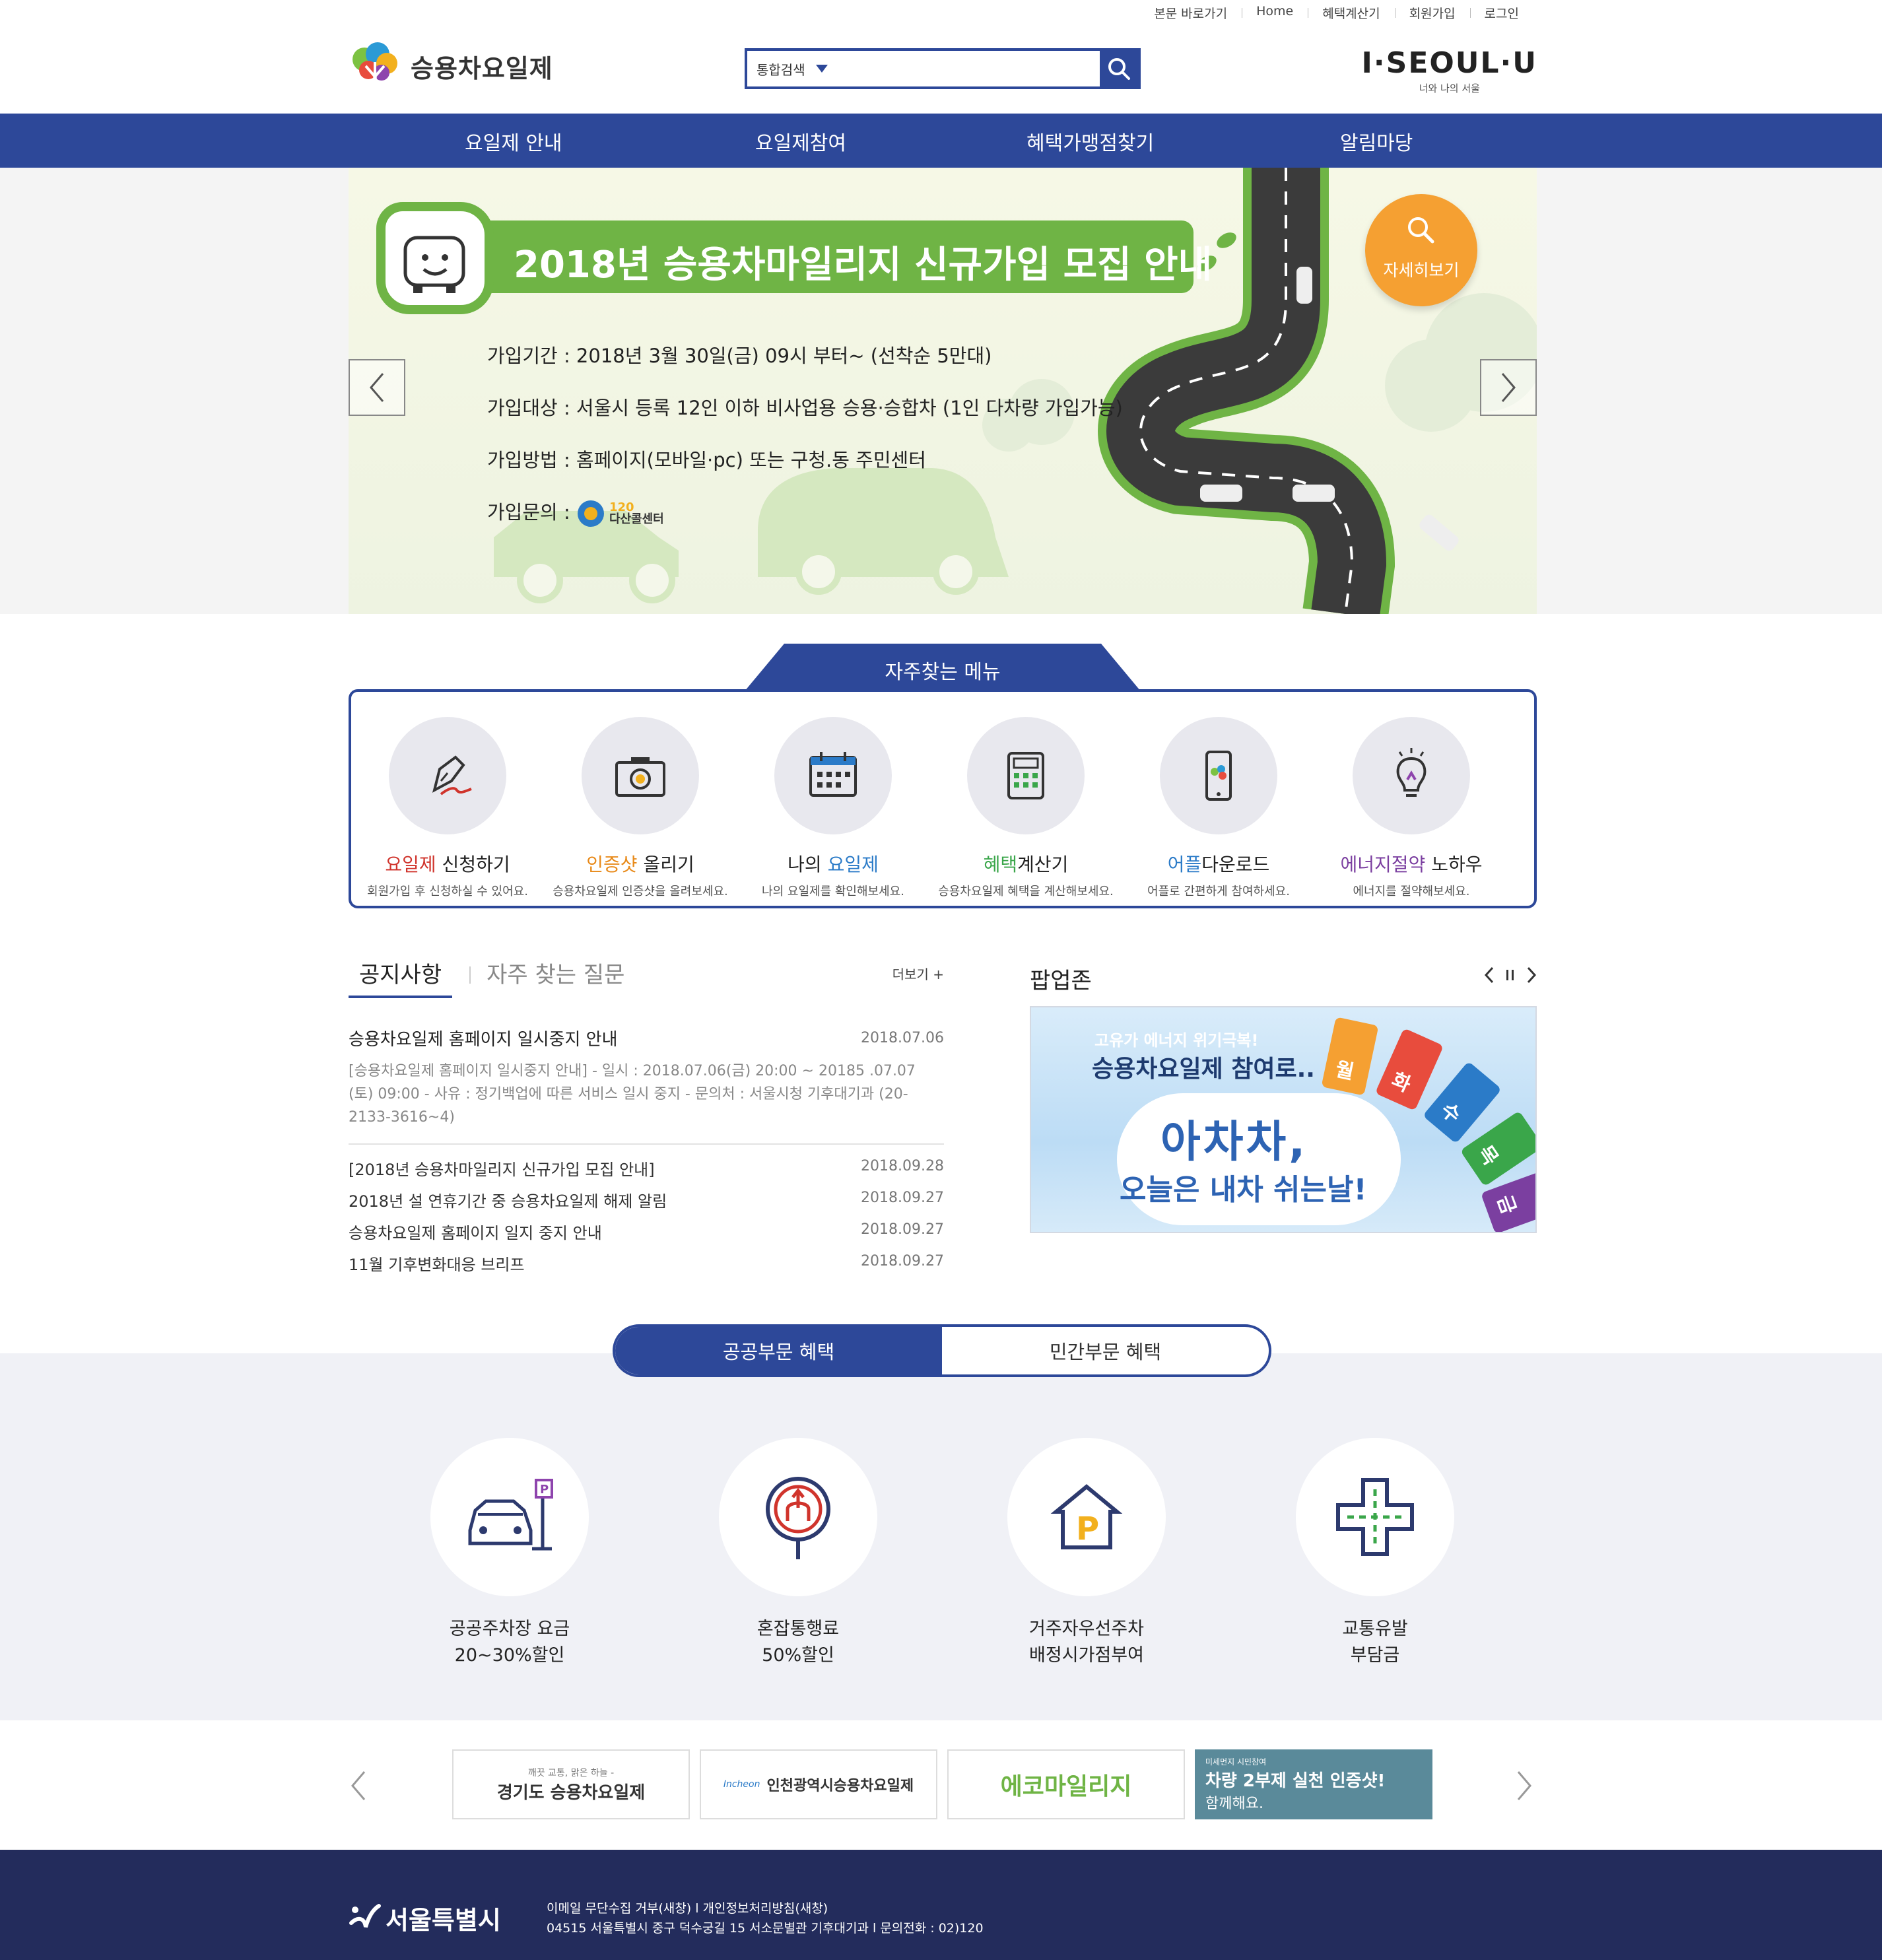 The image size is (1882, 1960). I want to click on partner-campaign-name: 차량 2부제 실천 인증샷!, so click(1295, 1781).